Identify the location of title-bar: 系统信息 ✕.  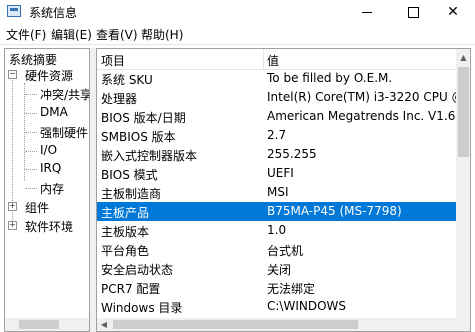
(237, 12).